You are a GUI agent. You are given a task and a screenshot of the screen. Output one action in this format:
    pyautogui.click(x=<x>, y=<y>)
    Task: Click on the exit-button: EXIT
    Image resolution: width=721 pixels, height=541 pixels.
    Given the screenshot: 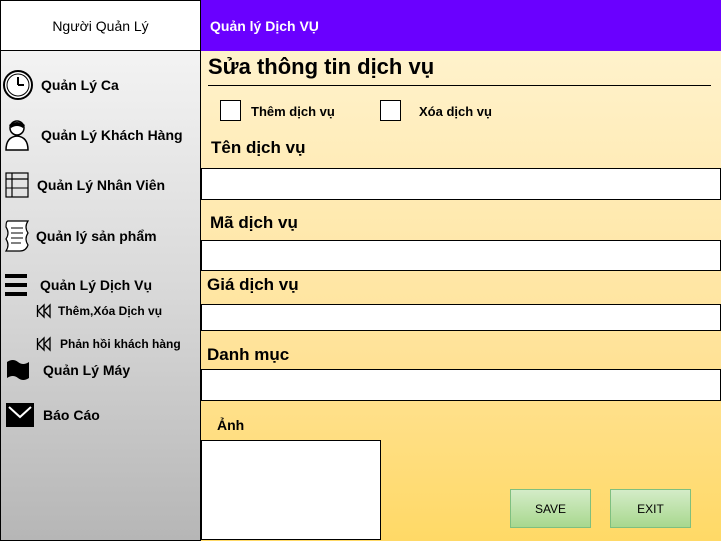 What is the action you would take?
    pyautogui.click(x=650, y=508)
    